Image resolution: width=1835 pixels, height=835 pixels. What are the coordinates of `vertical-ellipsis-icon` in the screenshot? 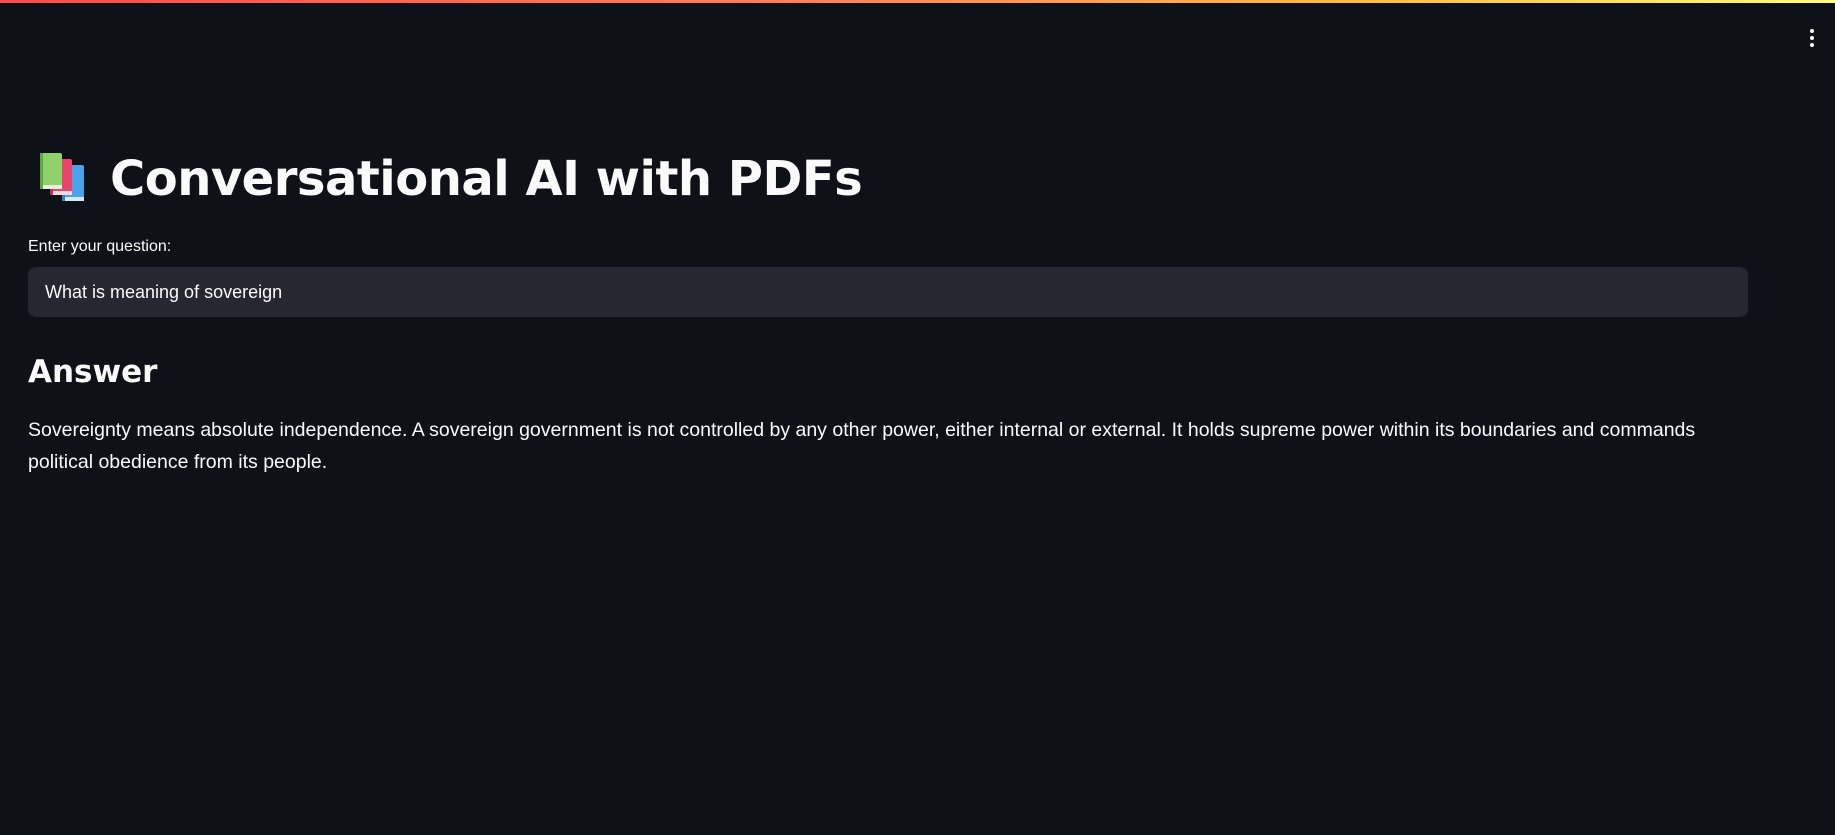 It's located at (1812, 31).